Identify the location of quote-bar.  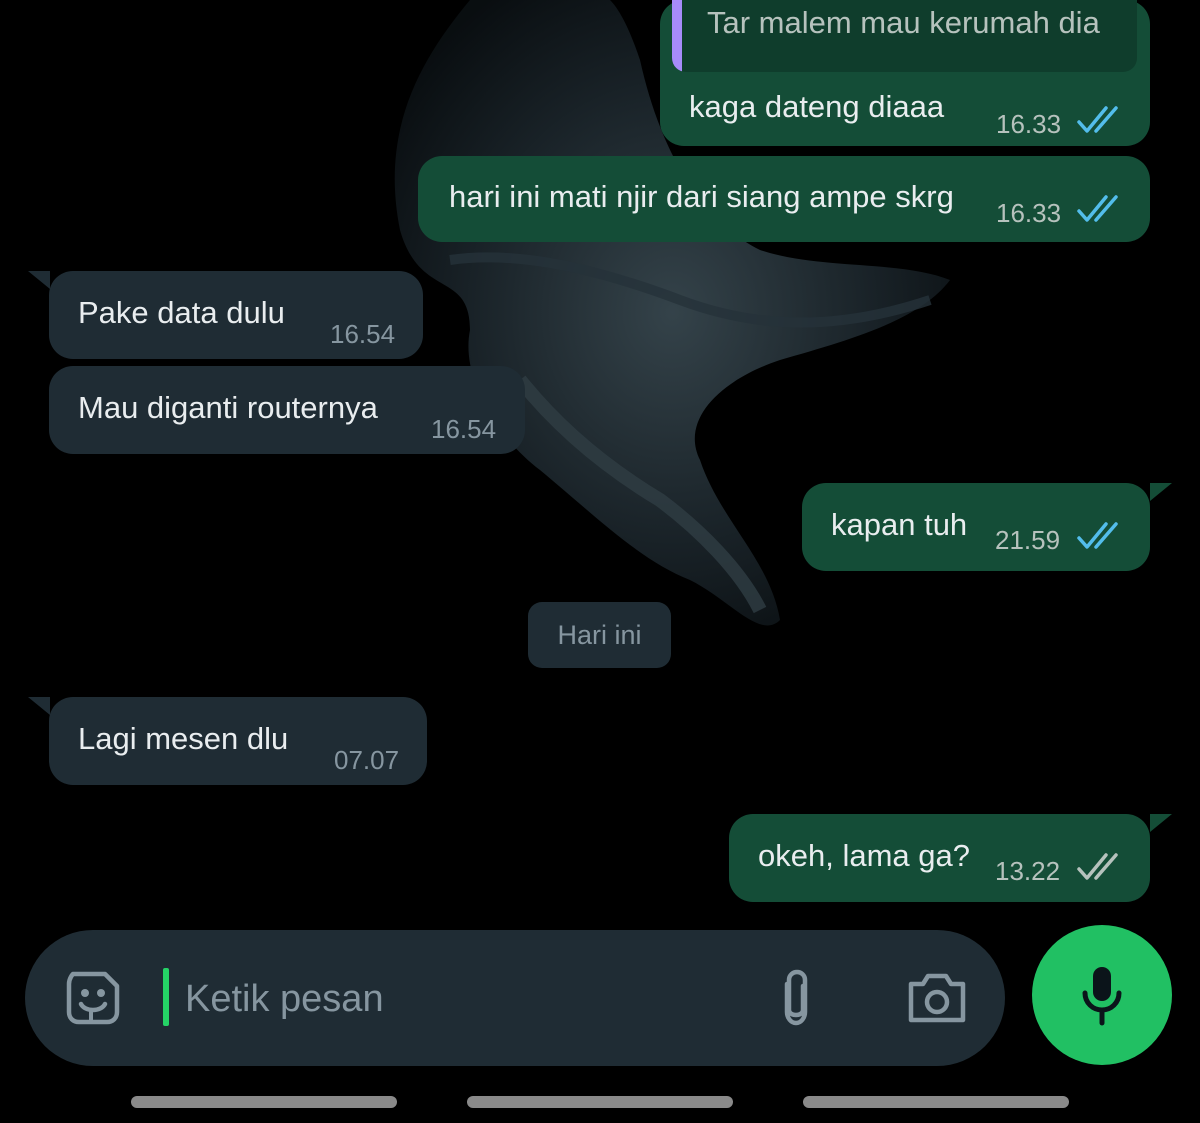
(677, 36).